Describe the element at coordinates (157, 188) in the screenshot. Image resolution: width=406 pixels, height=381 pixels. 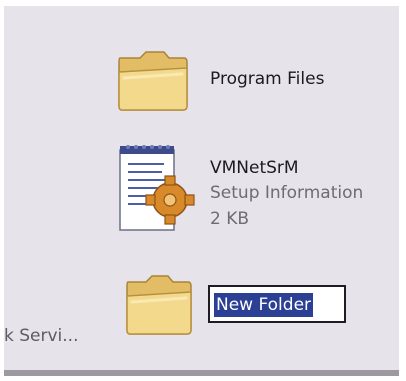
I see `setup-information-file-icon` at that location.